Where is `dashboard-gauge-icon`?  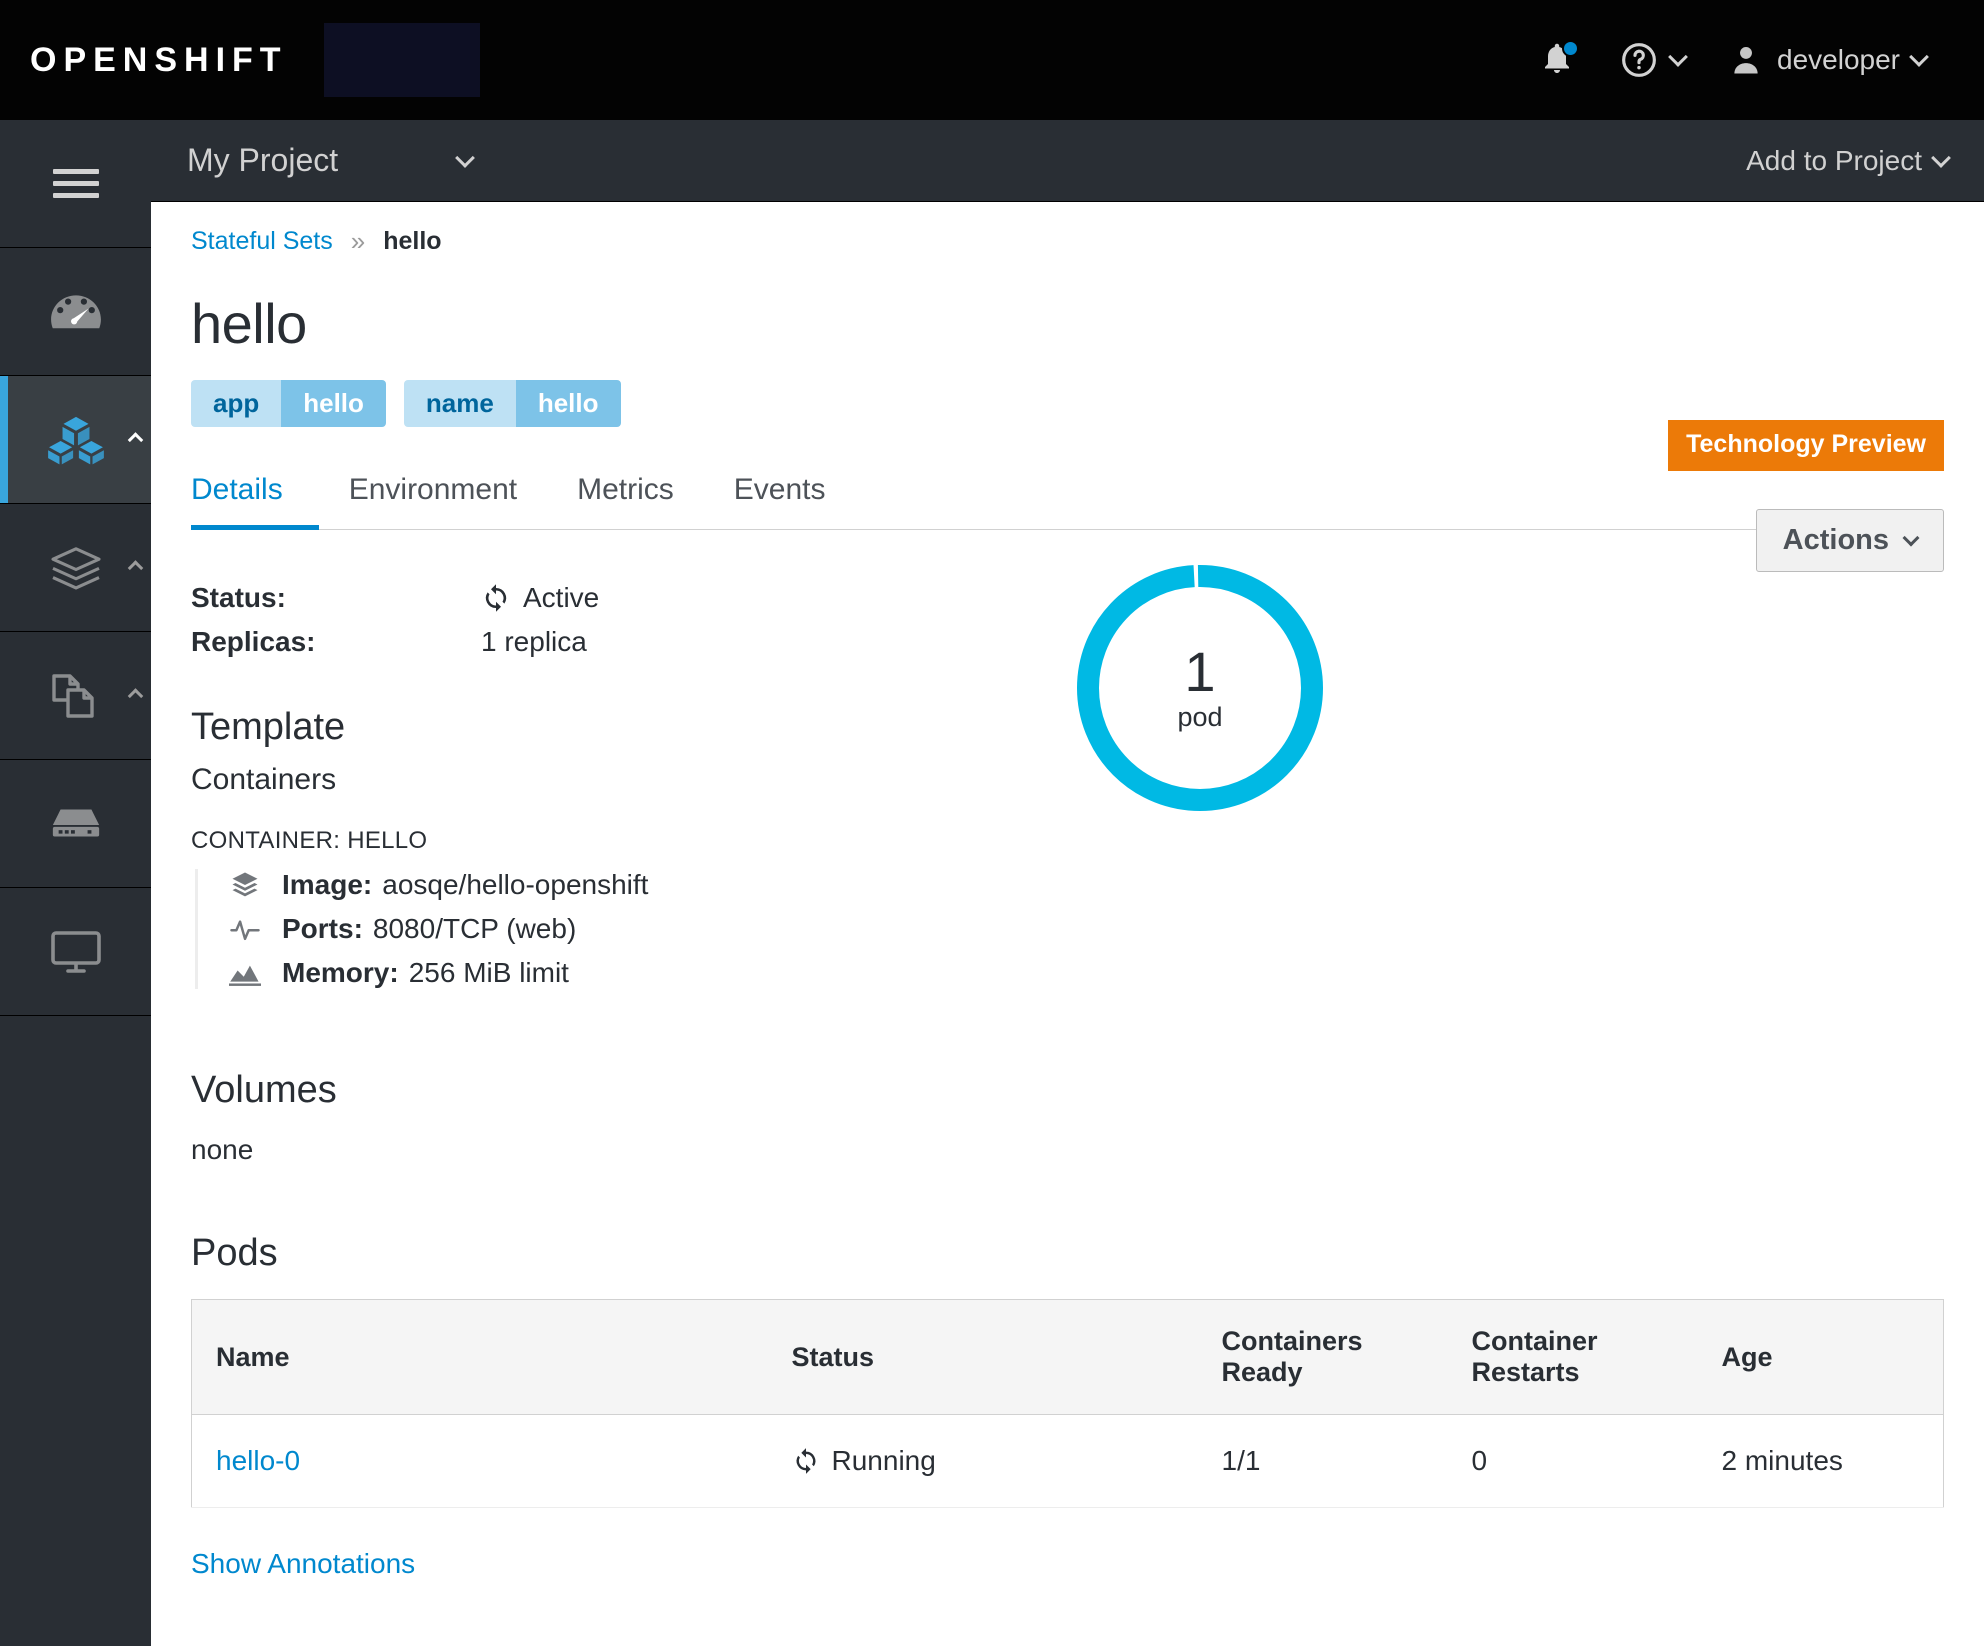 dashboard-gauge-icon is located at coordinates (76, 312).